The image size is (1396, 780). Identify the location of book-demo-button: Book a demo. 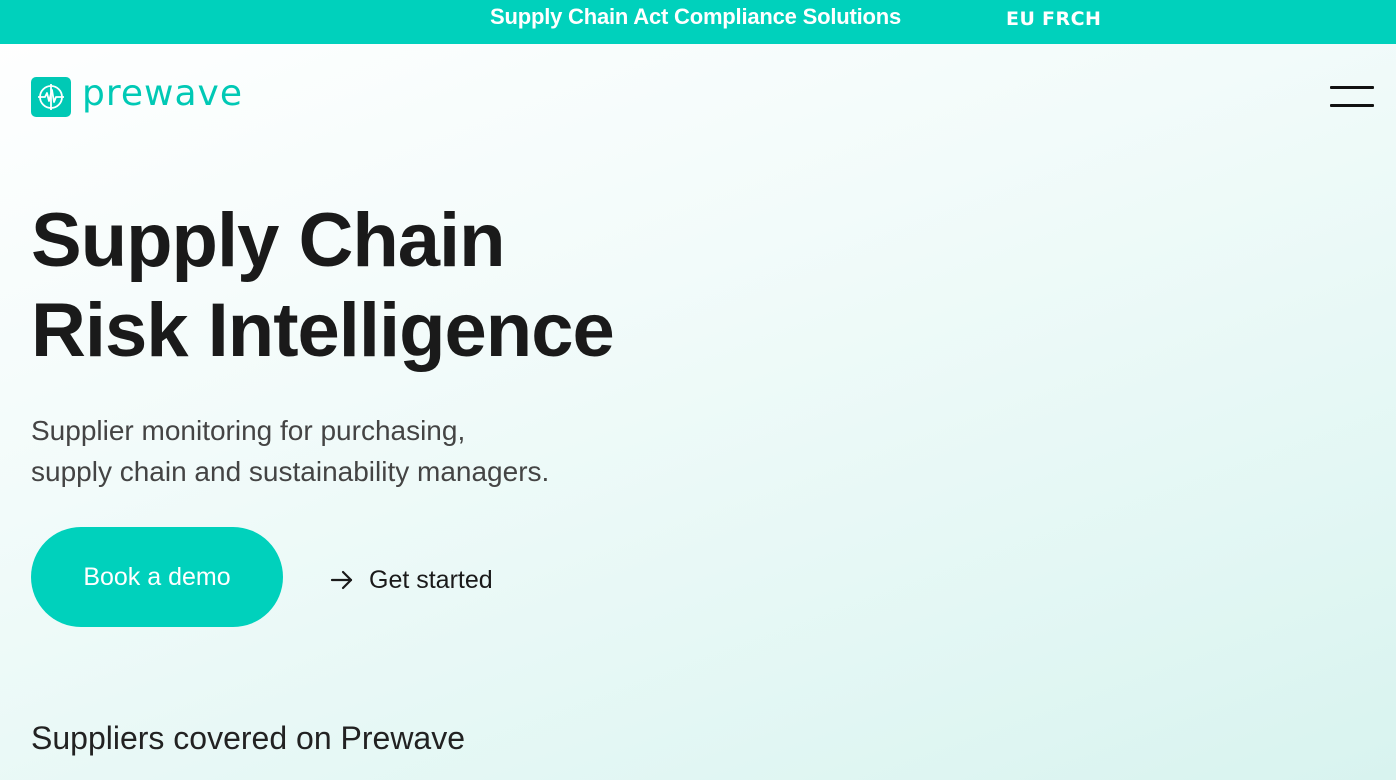
(157, 577).